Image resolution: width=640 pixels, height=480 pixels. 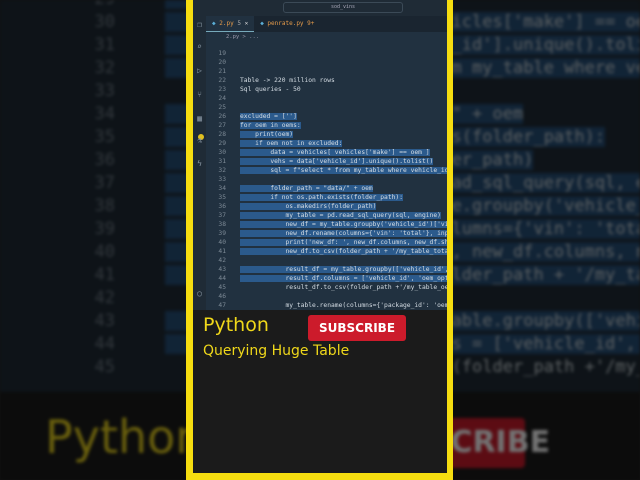 I want to click on code-line: 42, so click(x=326, y=260).